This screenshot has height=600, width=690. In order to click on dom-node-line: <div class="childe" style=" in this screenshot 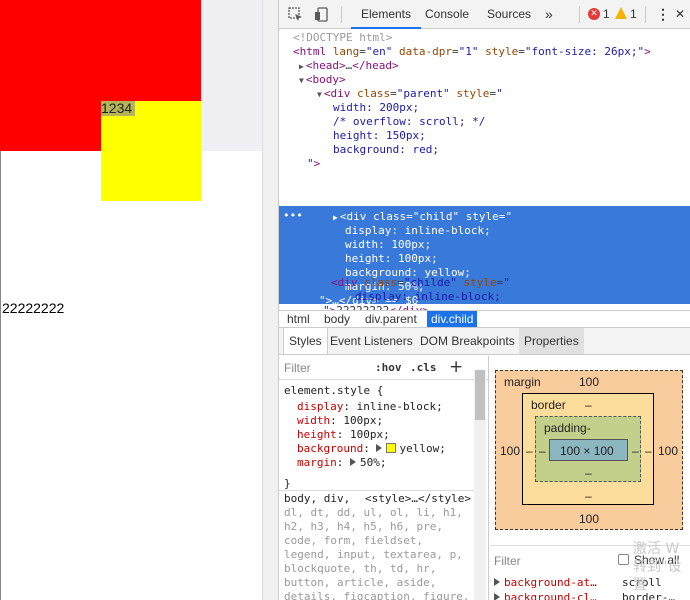, I will do `click(420, 283)`.